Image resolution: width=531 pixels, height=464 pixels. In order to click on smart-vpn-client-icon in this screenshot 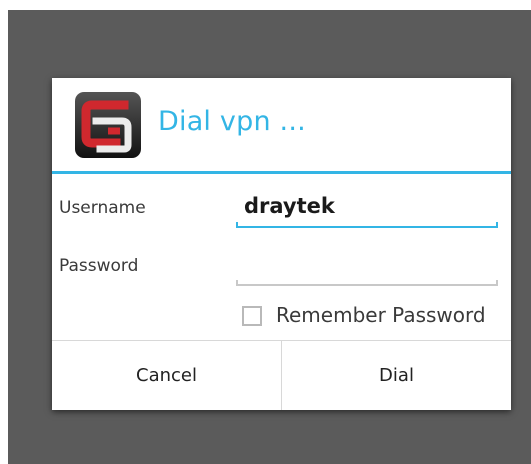, I will do `click(108, 125)`.